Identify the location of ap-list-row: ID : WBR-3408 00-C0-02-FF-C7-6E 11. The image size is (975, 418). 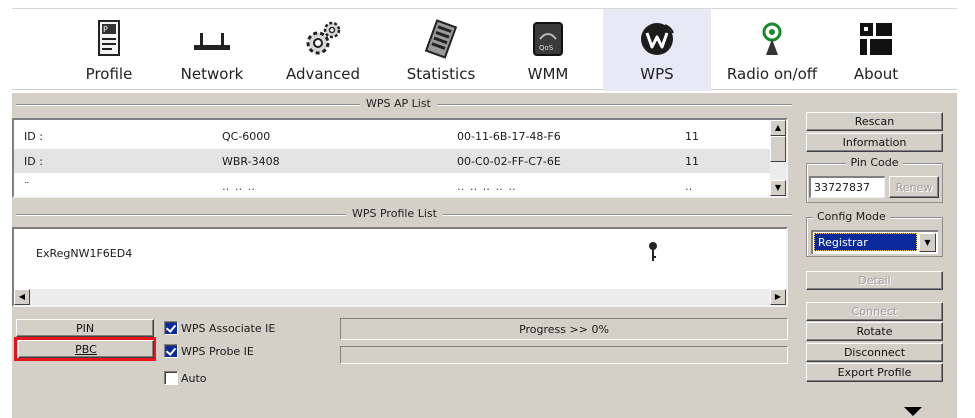
(392, 161).